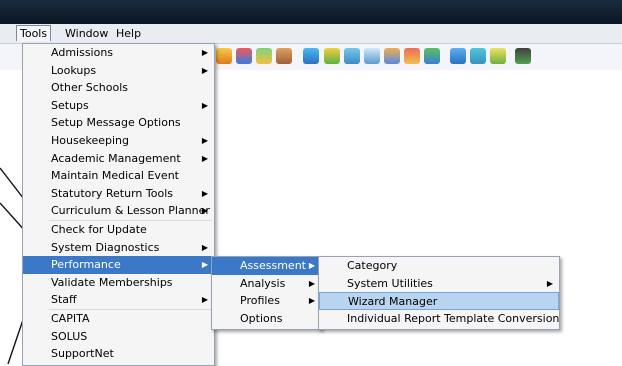 The width and height of the screenshot is (622, 366). Describe the element at coordinates (372, 265) in the screenshot. I see `menu-item-label: Category` at that location.